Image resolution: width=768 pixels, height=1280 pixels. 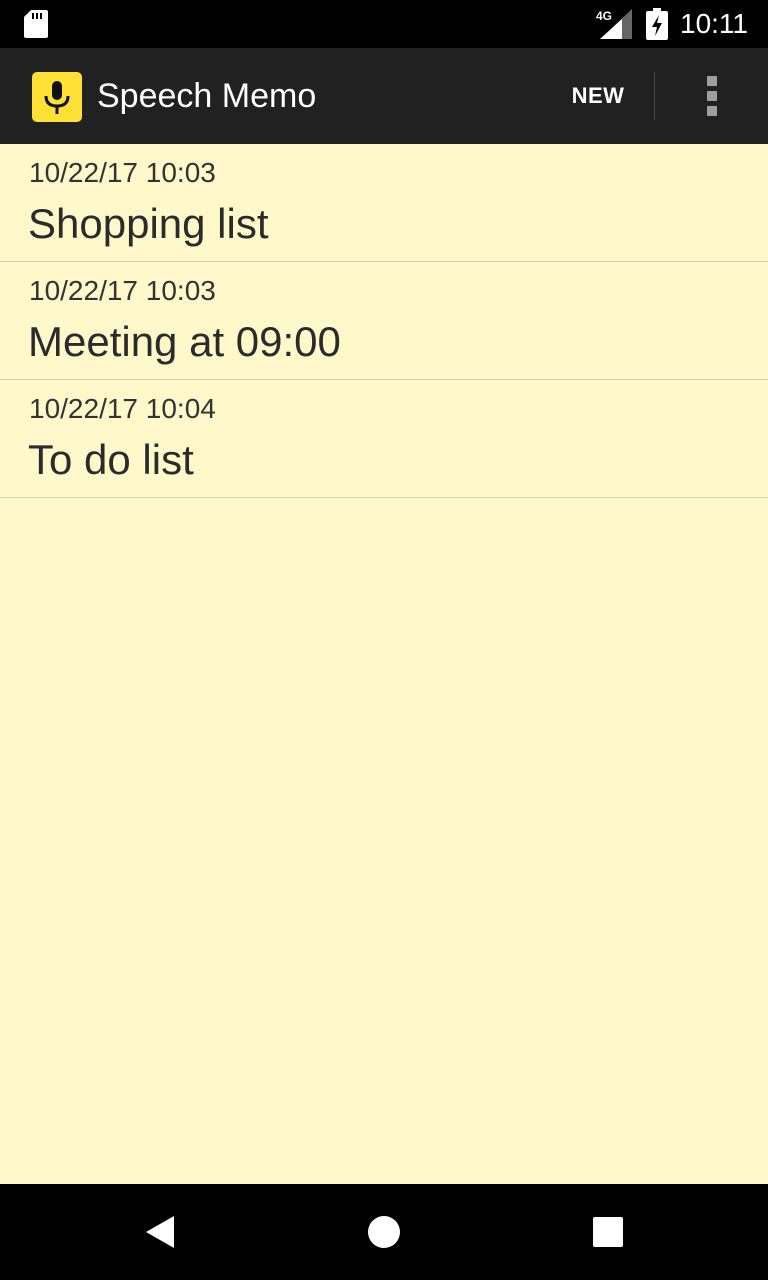 What do you see at coordinates (57, 97) in the screenshot?
I see `microphone-icon` at bounding box center [57, 97].